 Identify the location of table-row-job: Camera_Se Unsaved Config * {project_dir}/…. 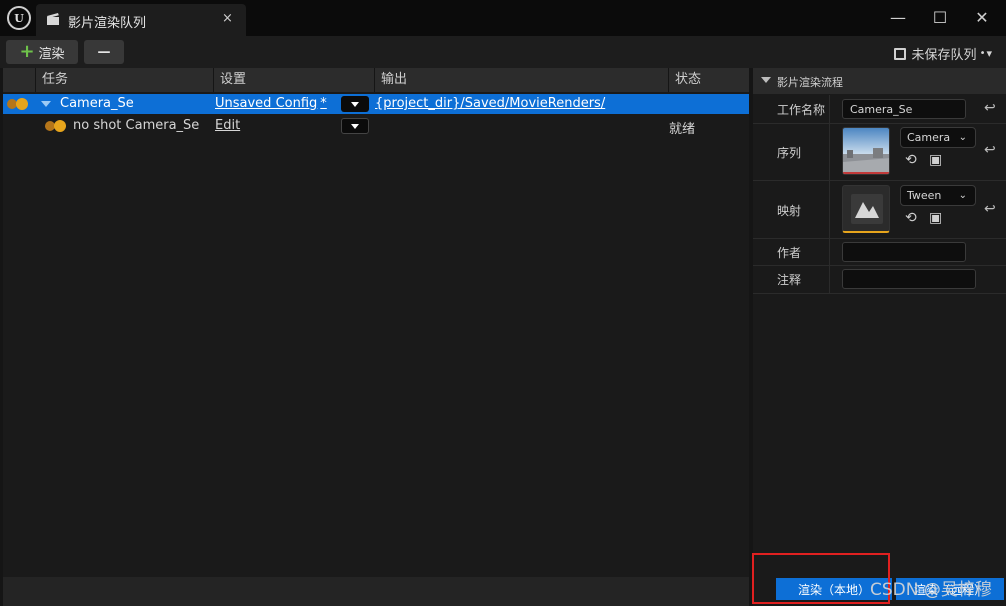
(376, 104).